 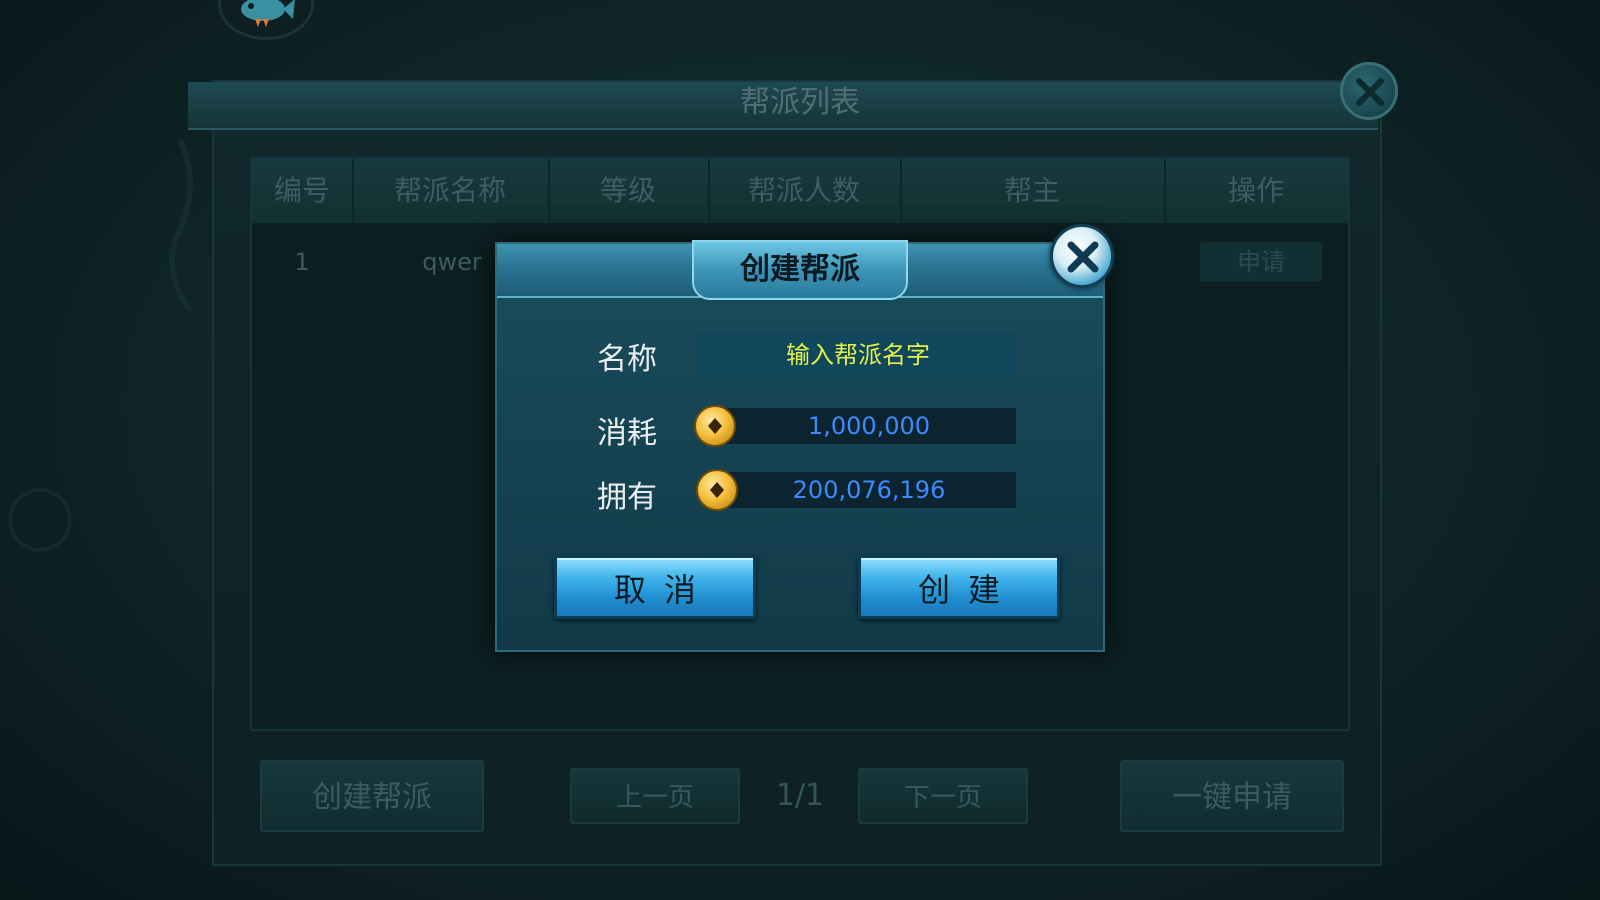 I want to click on guild-name-input, so click(x=858, y=355).